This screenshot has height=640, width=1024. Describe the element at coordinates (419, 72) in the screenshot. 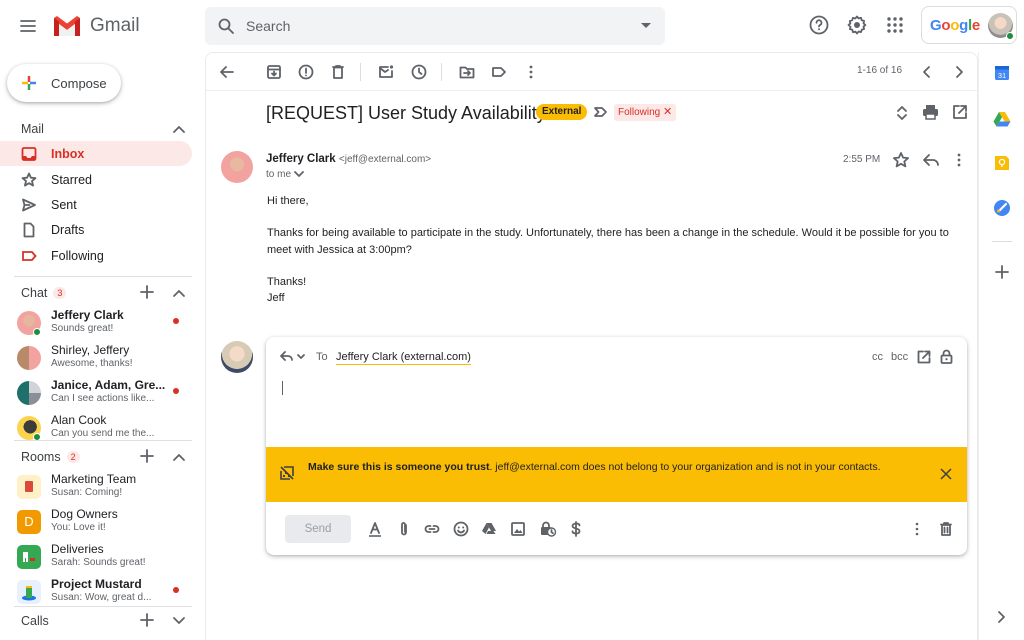

I see `snooze-icon` at that location.